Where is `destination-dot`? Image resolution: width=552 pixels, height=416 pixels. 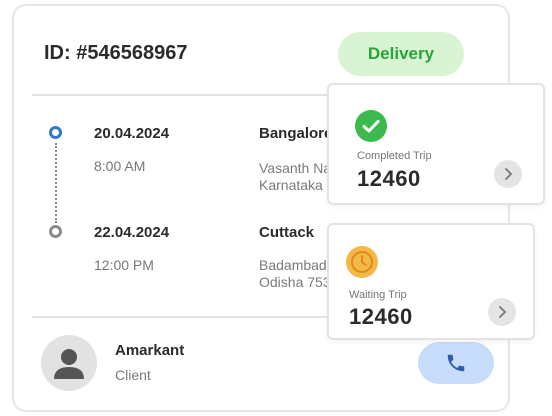
destination-dot is located at coordinates (55, 231).